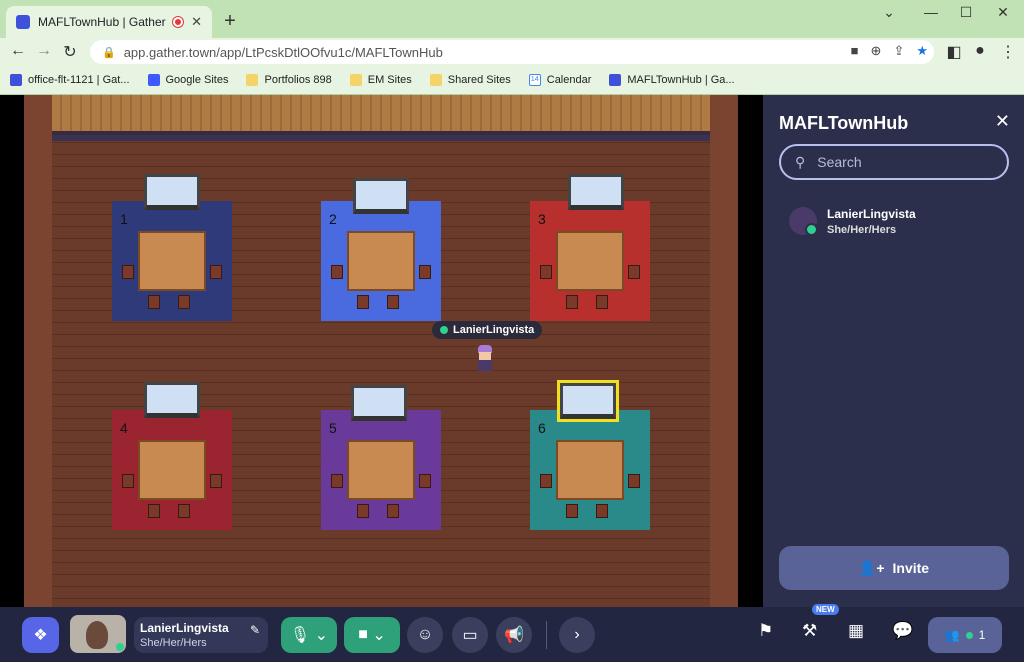 This screenshot has width=1024, height=662. Describe the element at coordinates (982, 635) in the screenshot. I see `people-count: 1` at that location.